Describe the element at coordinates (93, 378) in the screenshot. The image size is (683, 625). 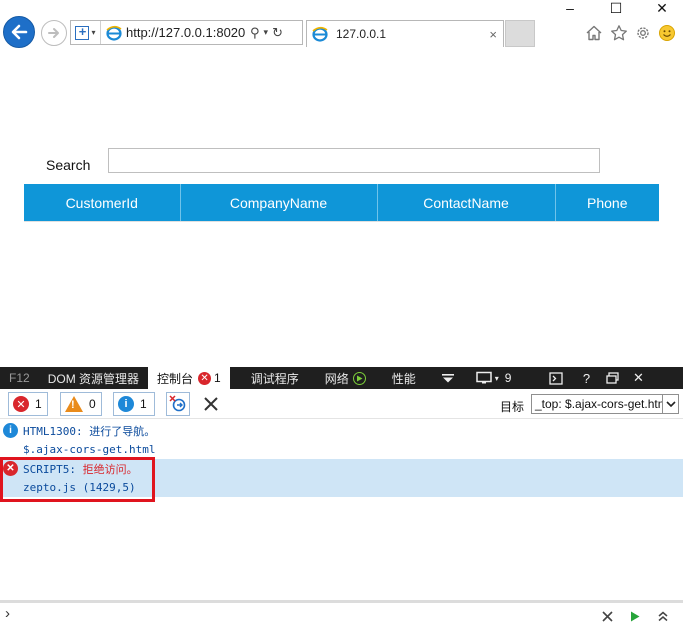
I see `tab-dom-explorer: DOM 资源管理器` at that location.